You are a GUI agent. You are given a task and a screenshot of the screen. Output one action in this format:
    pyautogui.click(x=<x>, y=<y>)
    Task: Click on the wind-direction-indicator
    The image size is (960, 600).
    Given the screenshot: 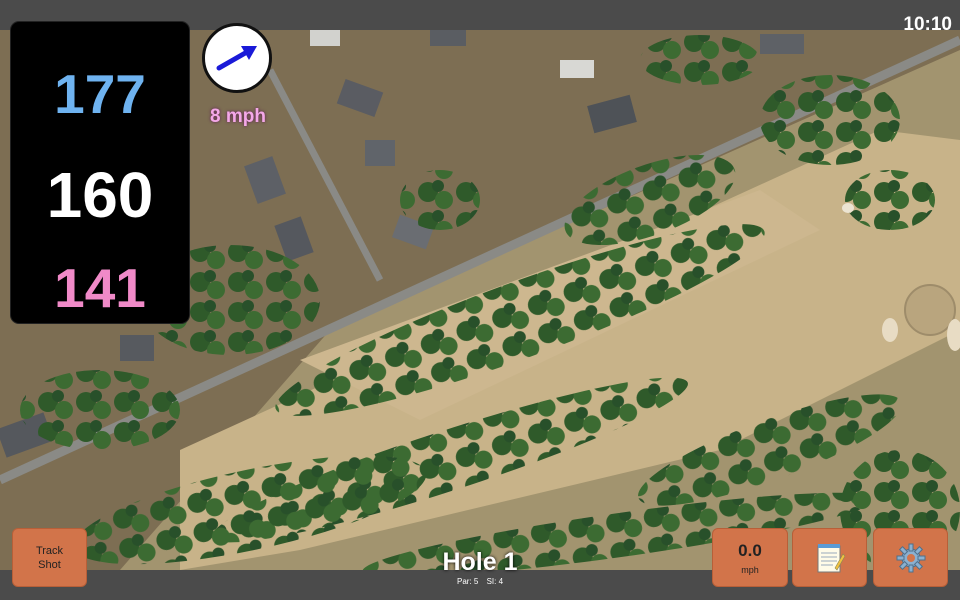 What is the action you would take?
    pyautogui.click(x=237, y=58)
    